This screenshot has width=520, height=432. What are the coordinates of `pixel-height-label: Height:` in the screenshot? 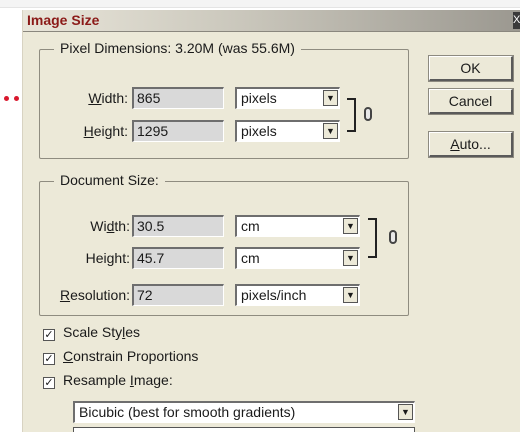 It's located at (105, 131).